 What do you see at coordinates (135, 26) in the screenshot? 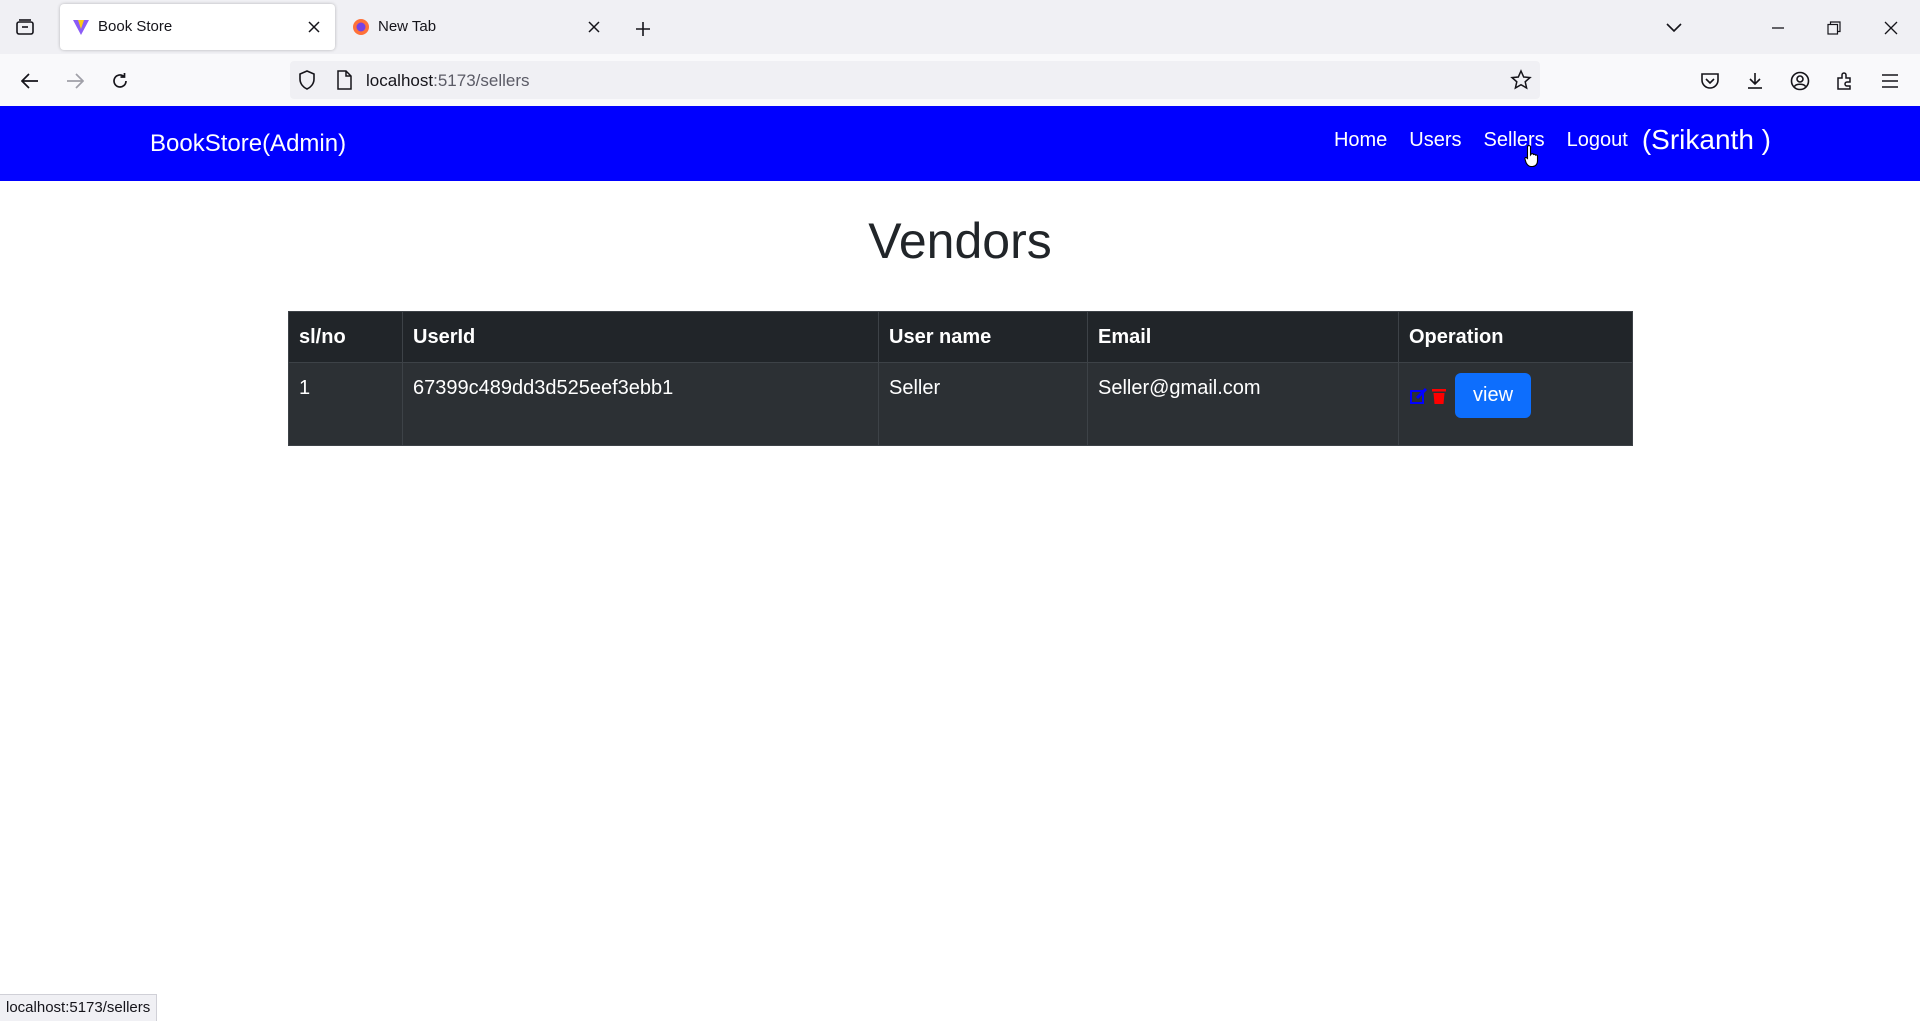
I see `tab-title: Book Store` at bounding box center [135, 26].